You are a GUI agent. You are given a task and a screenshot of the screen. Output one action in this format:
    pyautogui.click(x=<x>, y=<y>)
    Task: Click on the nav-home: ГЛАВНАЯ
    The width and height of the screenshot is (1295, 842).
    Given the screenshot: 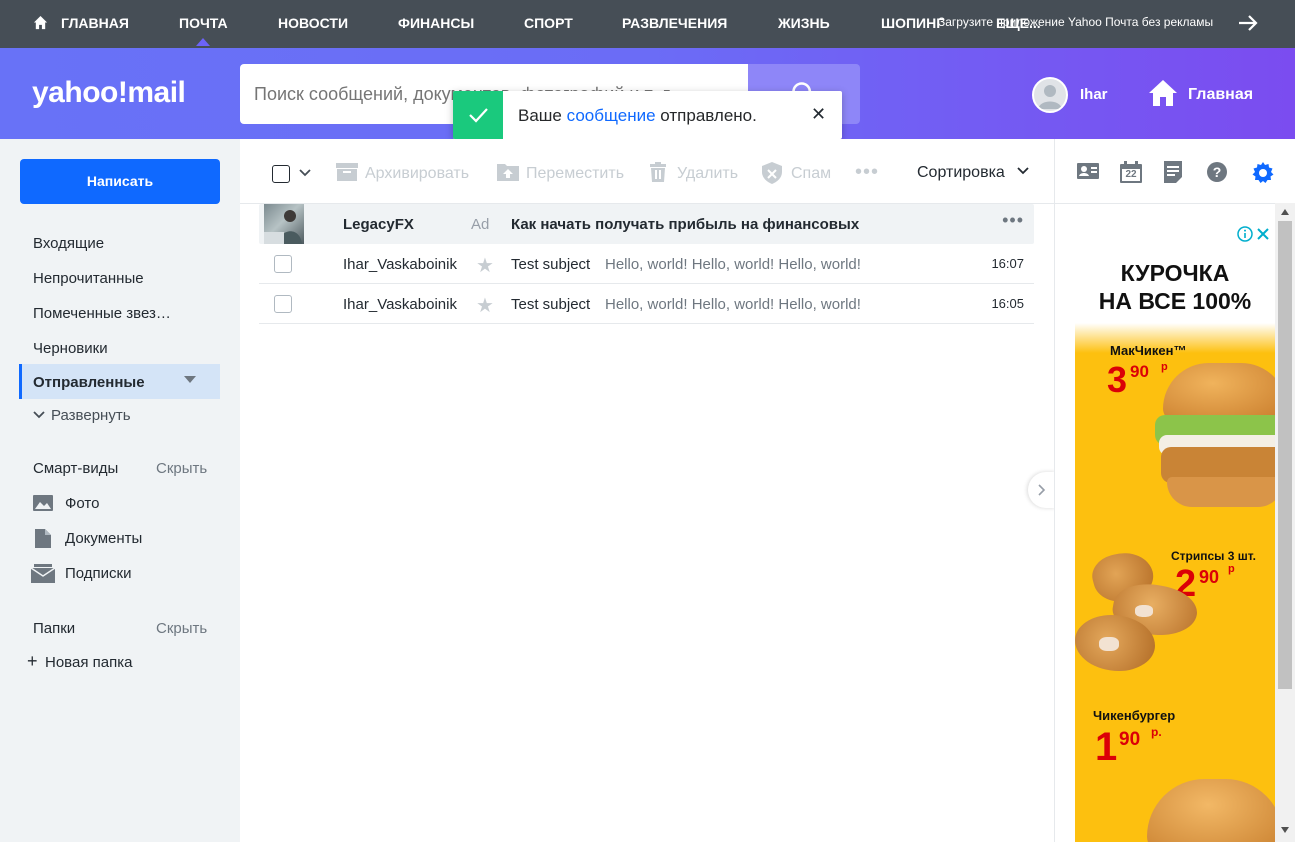 What is the action you would take?
    pyautogui.click(x=95, y=23)
    